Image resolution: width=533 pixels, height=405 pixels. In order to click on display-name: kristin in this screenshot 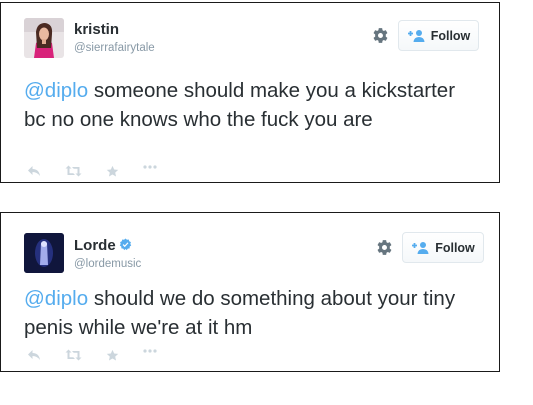, I will do `click(96, 29)`.